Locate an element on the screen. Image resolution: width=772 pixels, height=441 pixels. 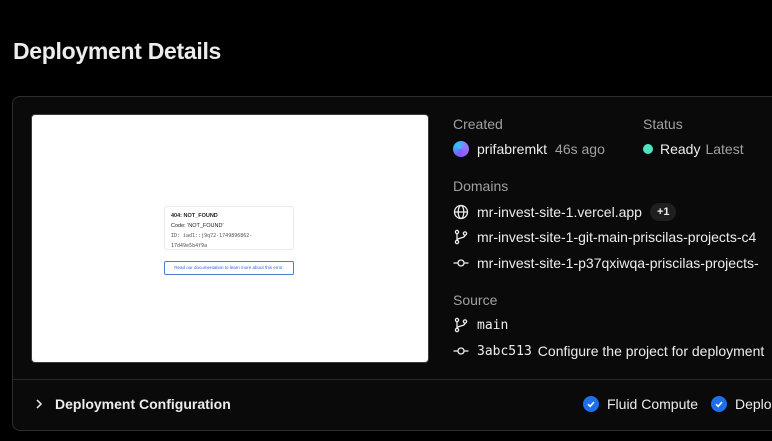
domains-label: Domains is located at coordinates (481, 186).